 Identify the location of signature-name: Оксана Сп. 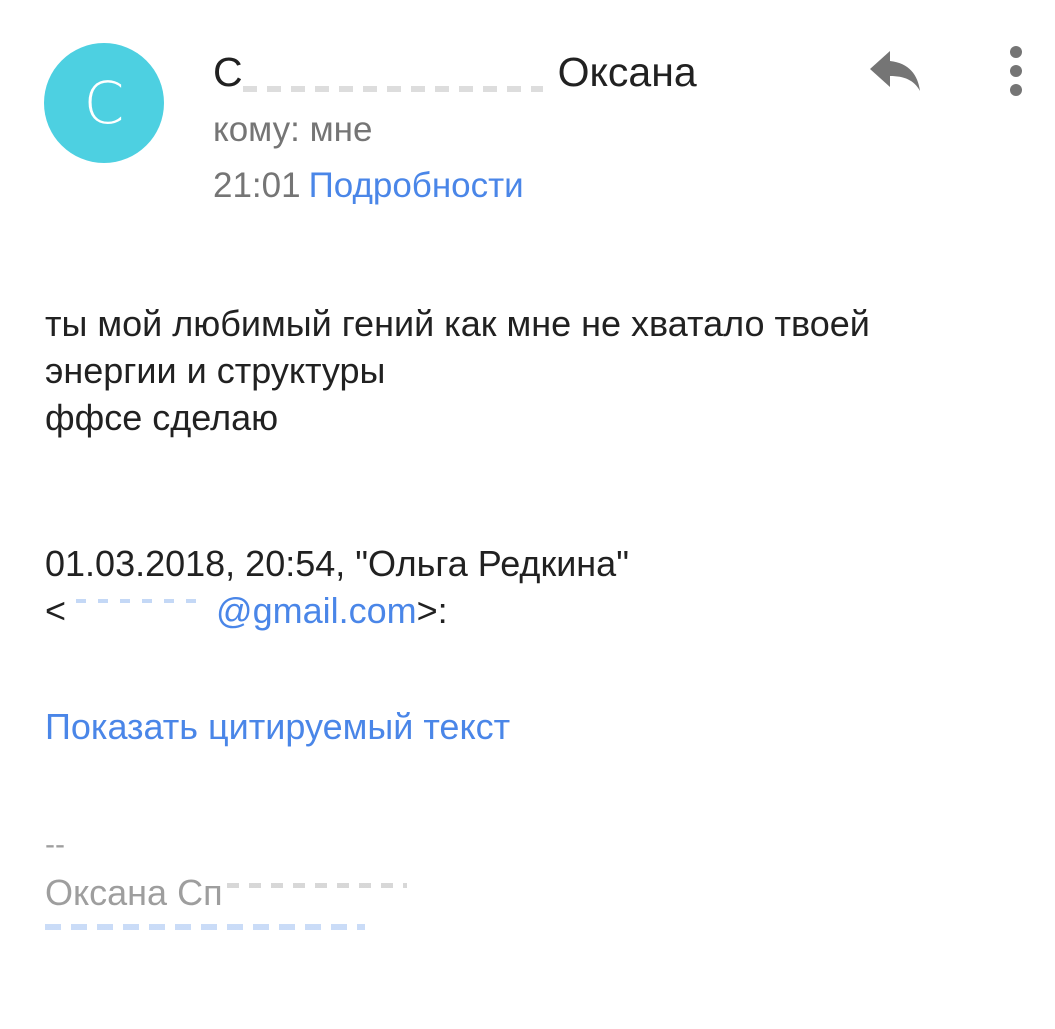
(234, 893).